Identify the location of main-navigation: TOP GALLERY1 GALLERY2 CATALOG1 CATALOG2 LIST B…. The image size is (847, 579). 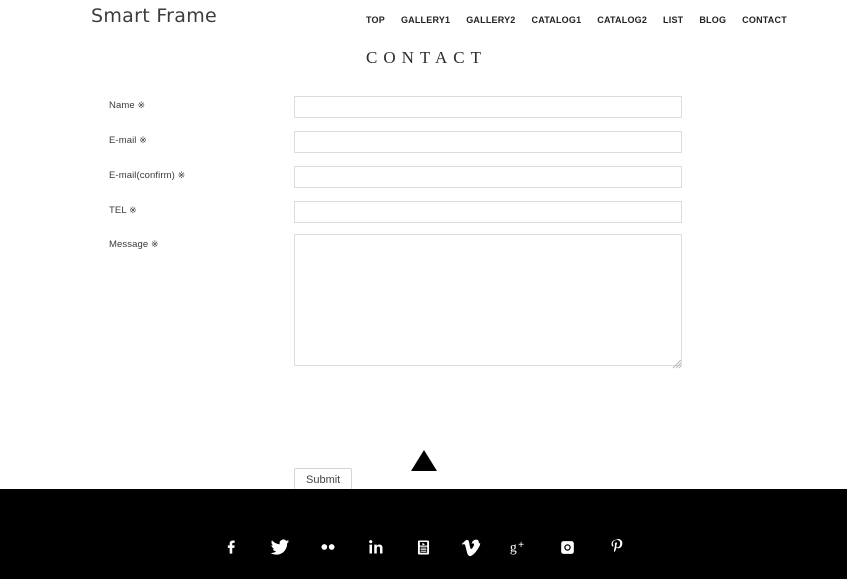
(580, 20).